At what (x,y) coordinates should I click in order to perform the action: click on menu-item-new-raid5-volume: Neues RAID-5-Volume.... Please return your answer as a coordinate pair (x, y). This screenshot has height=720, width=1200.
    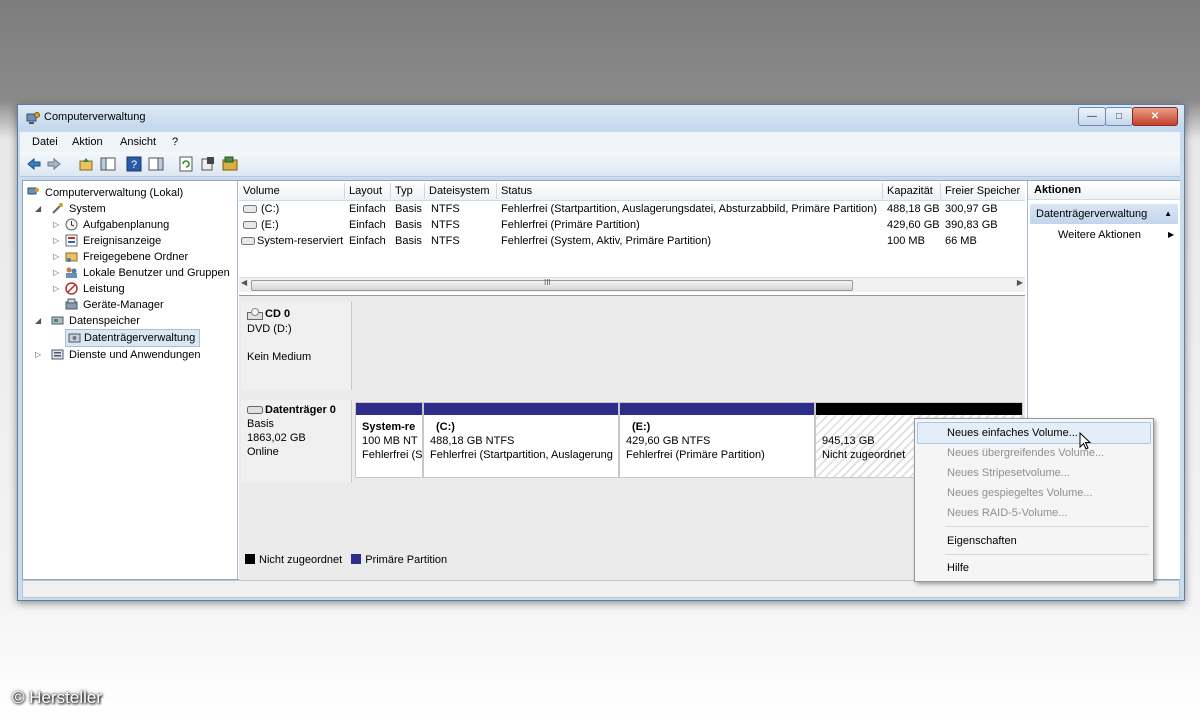
    Looking at the image, I should click on (1007, 513).